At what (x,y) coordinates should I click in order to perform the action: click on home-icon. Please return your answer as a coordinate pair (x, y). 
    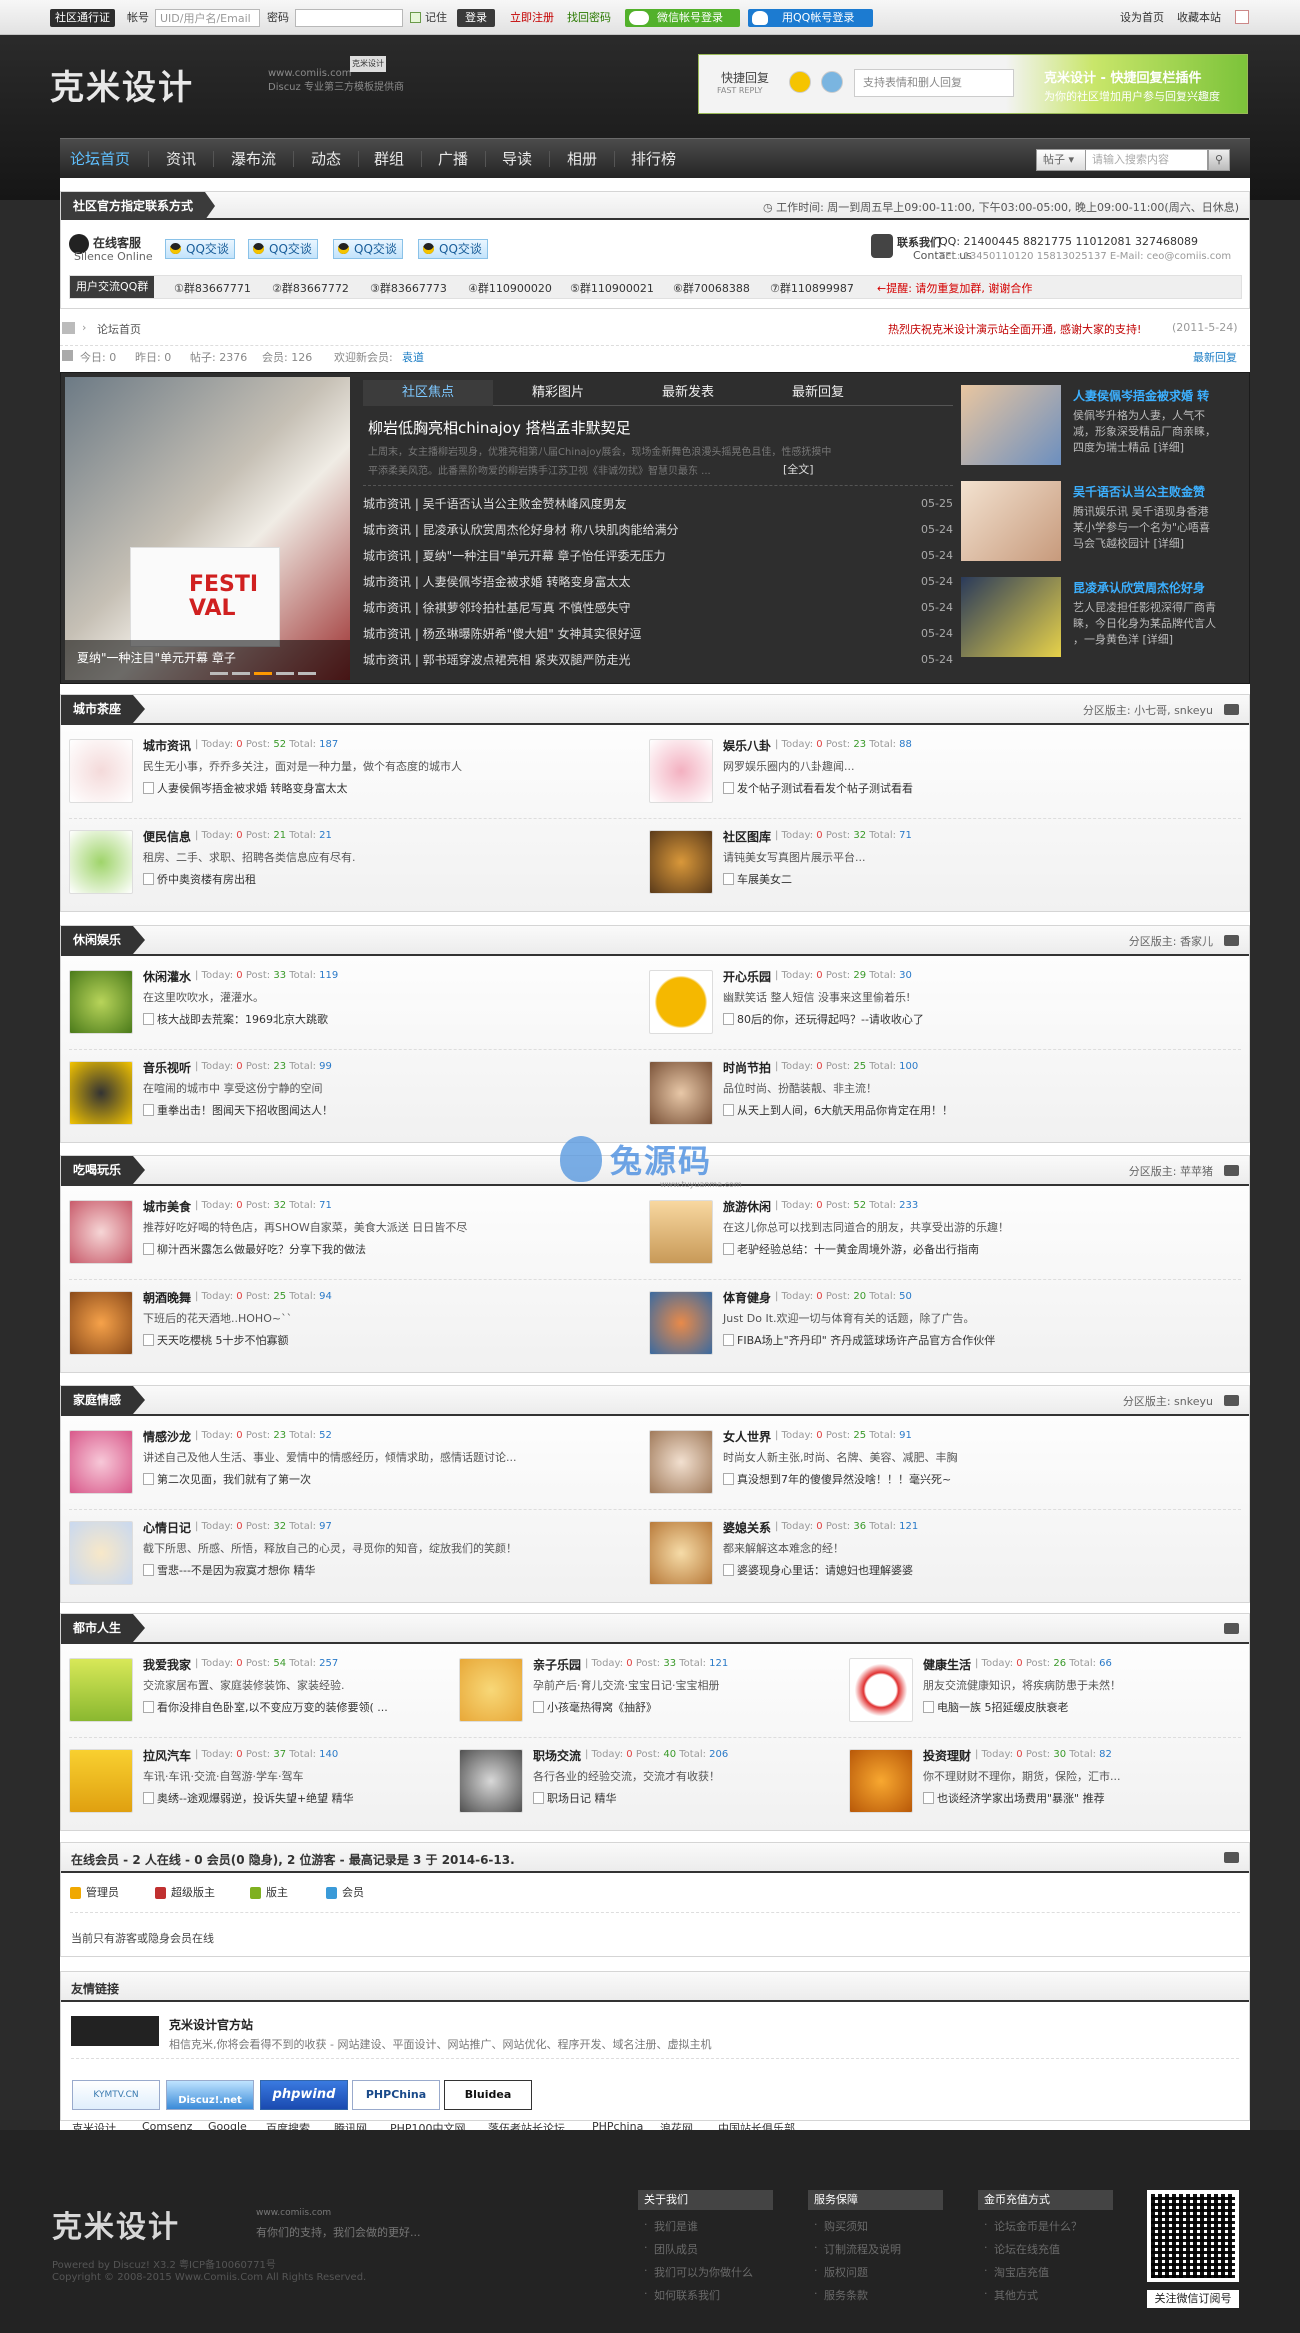
    Looking at the image, I should click on (68, 328).